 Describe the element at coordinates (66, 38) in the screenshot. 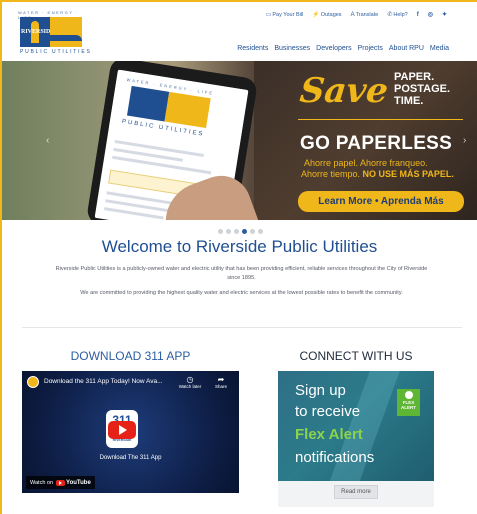

I see `wave-icon` at that location.